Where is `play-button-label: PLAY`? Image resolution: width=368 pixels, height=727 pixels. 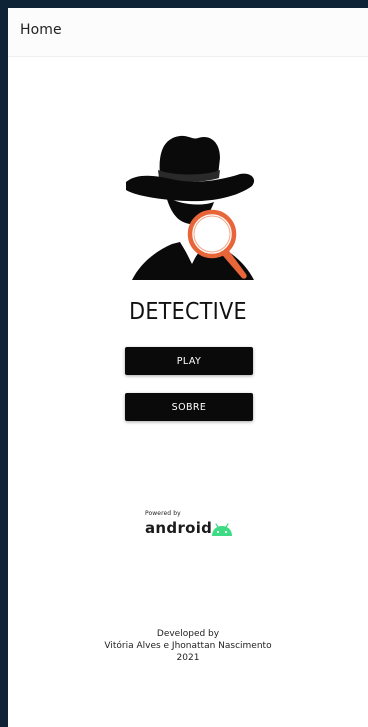 play-button-label: PLAY is located at coordinates (189, 361).